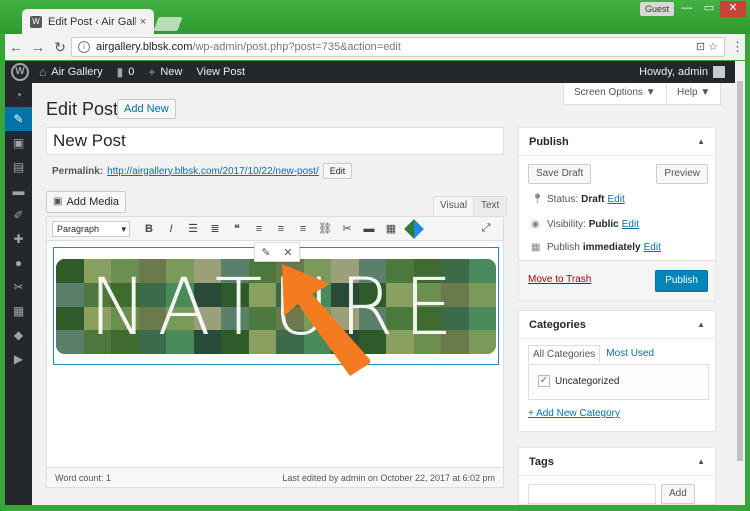 The width and height of the screenshot is (750, 511). I want to click on categories-header: Categories ▲, so click(617, 325).